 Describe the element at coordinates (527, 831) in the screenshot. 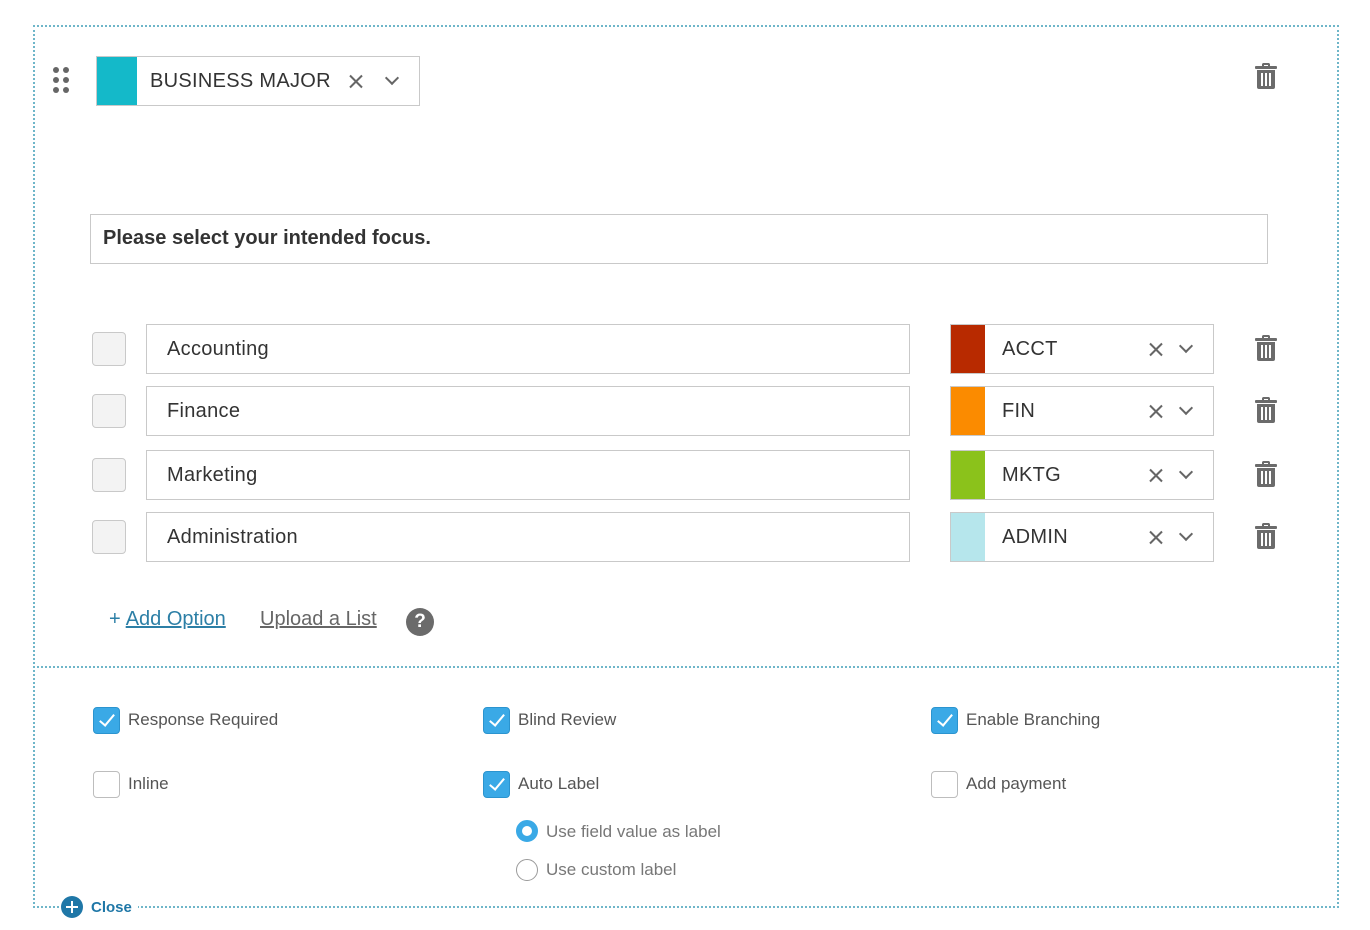

I see `field-value-label-radio` at that location.